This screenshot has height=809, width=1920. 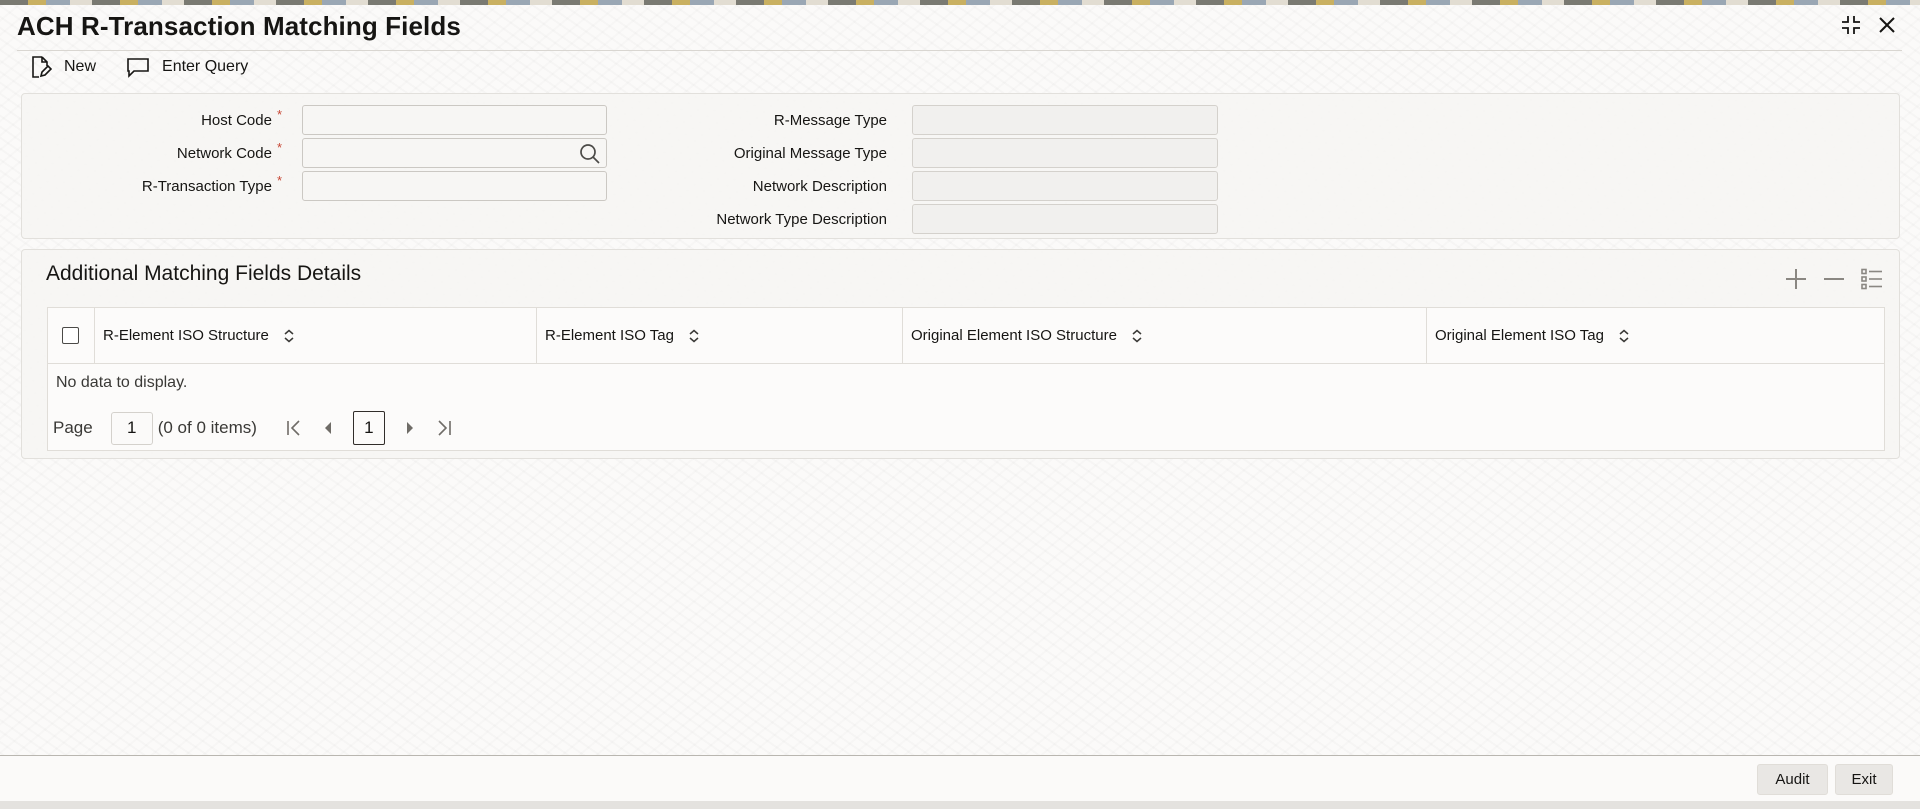 I want to click on network-type-description-field, so click(x=1065, y=219).